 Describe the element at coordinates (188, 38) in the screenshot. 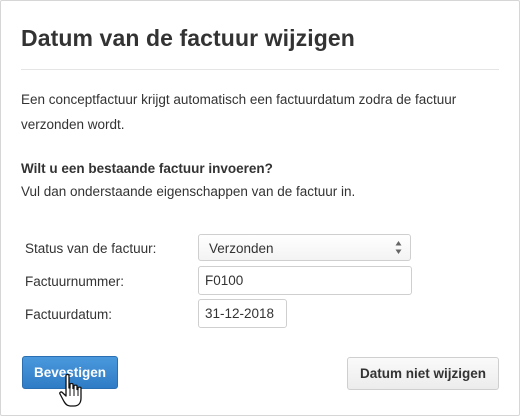

I see `dialog-title: Datum van de factuur wijzigen` at that location.